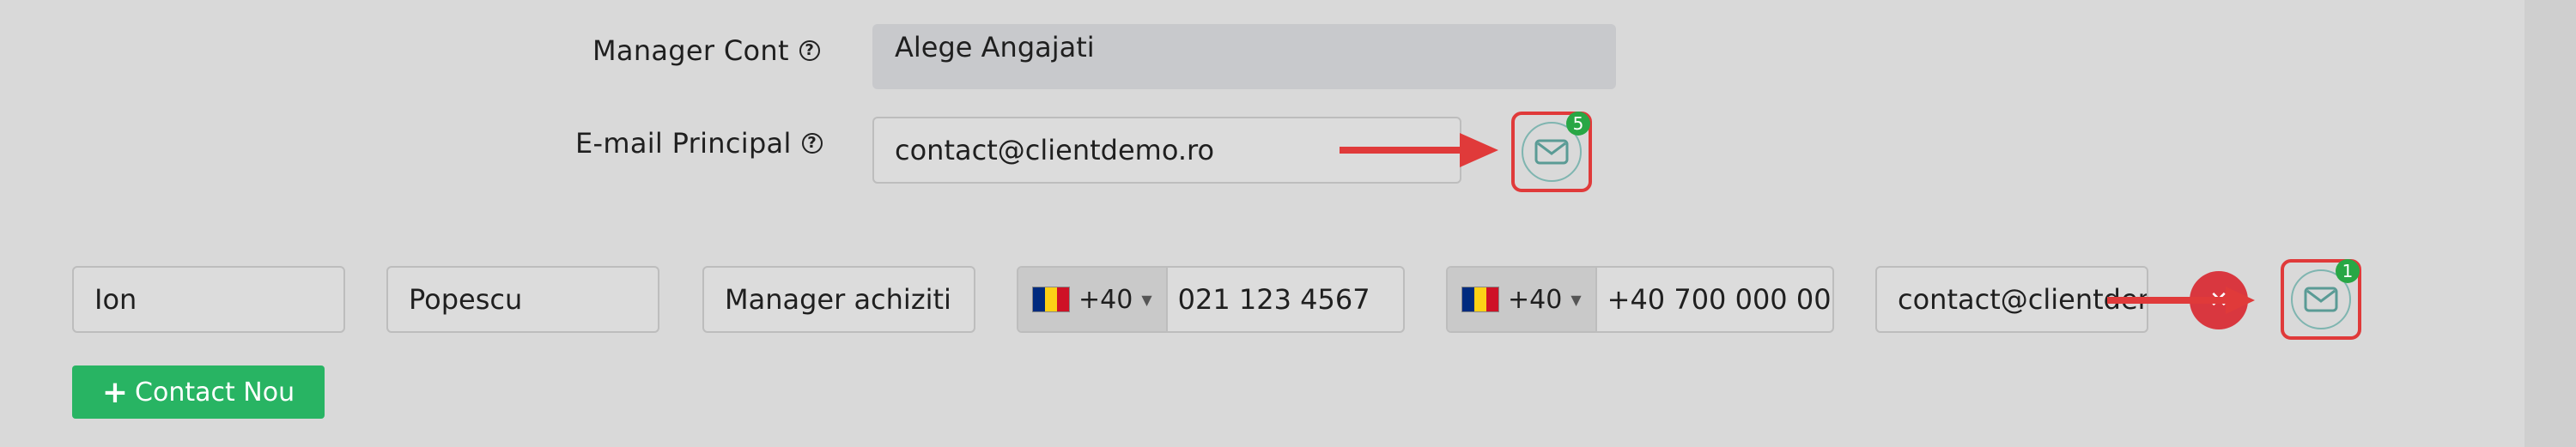  What do you see at coordinates (2348, 271) in the screenshot?
I see `mail-count-badge: 1` at bounding box center [2348, 271].